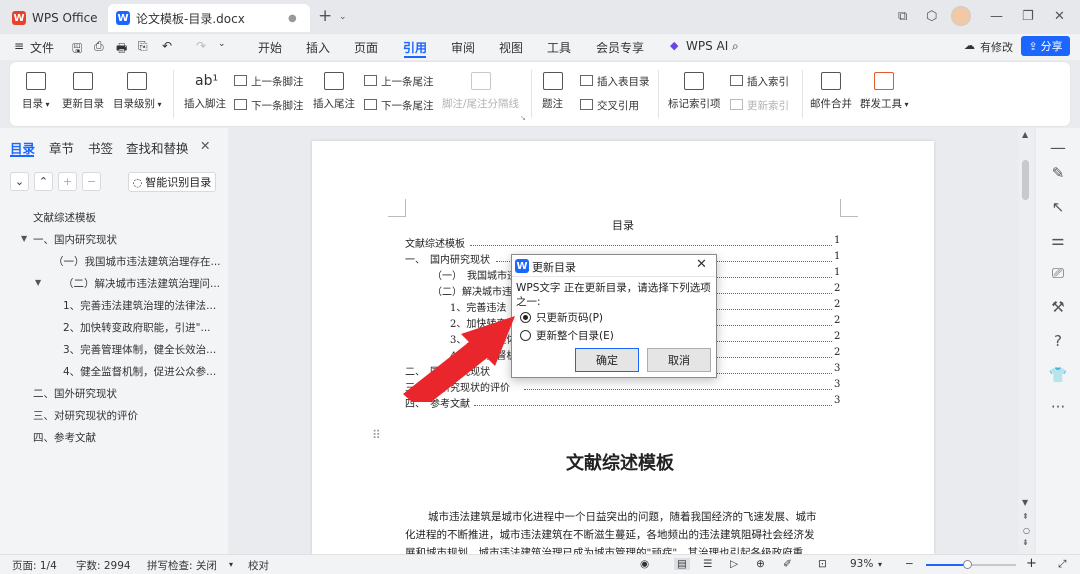 This screenshot has height=574, width=1080. Describe the element at coordinates (318, 47) in the screenshot. I see `tab-insert: 插入` at that location.